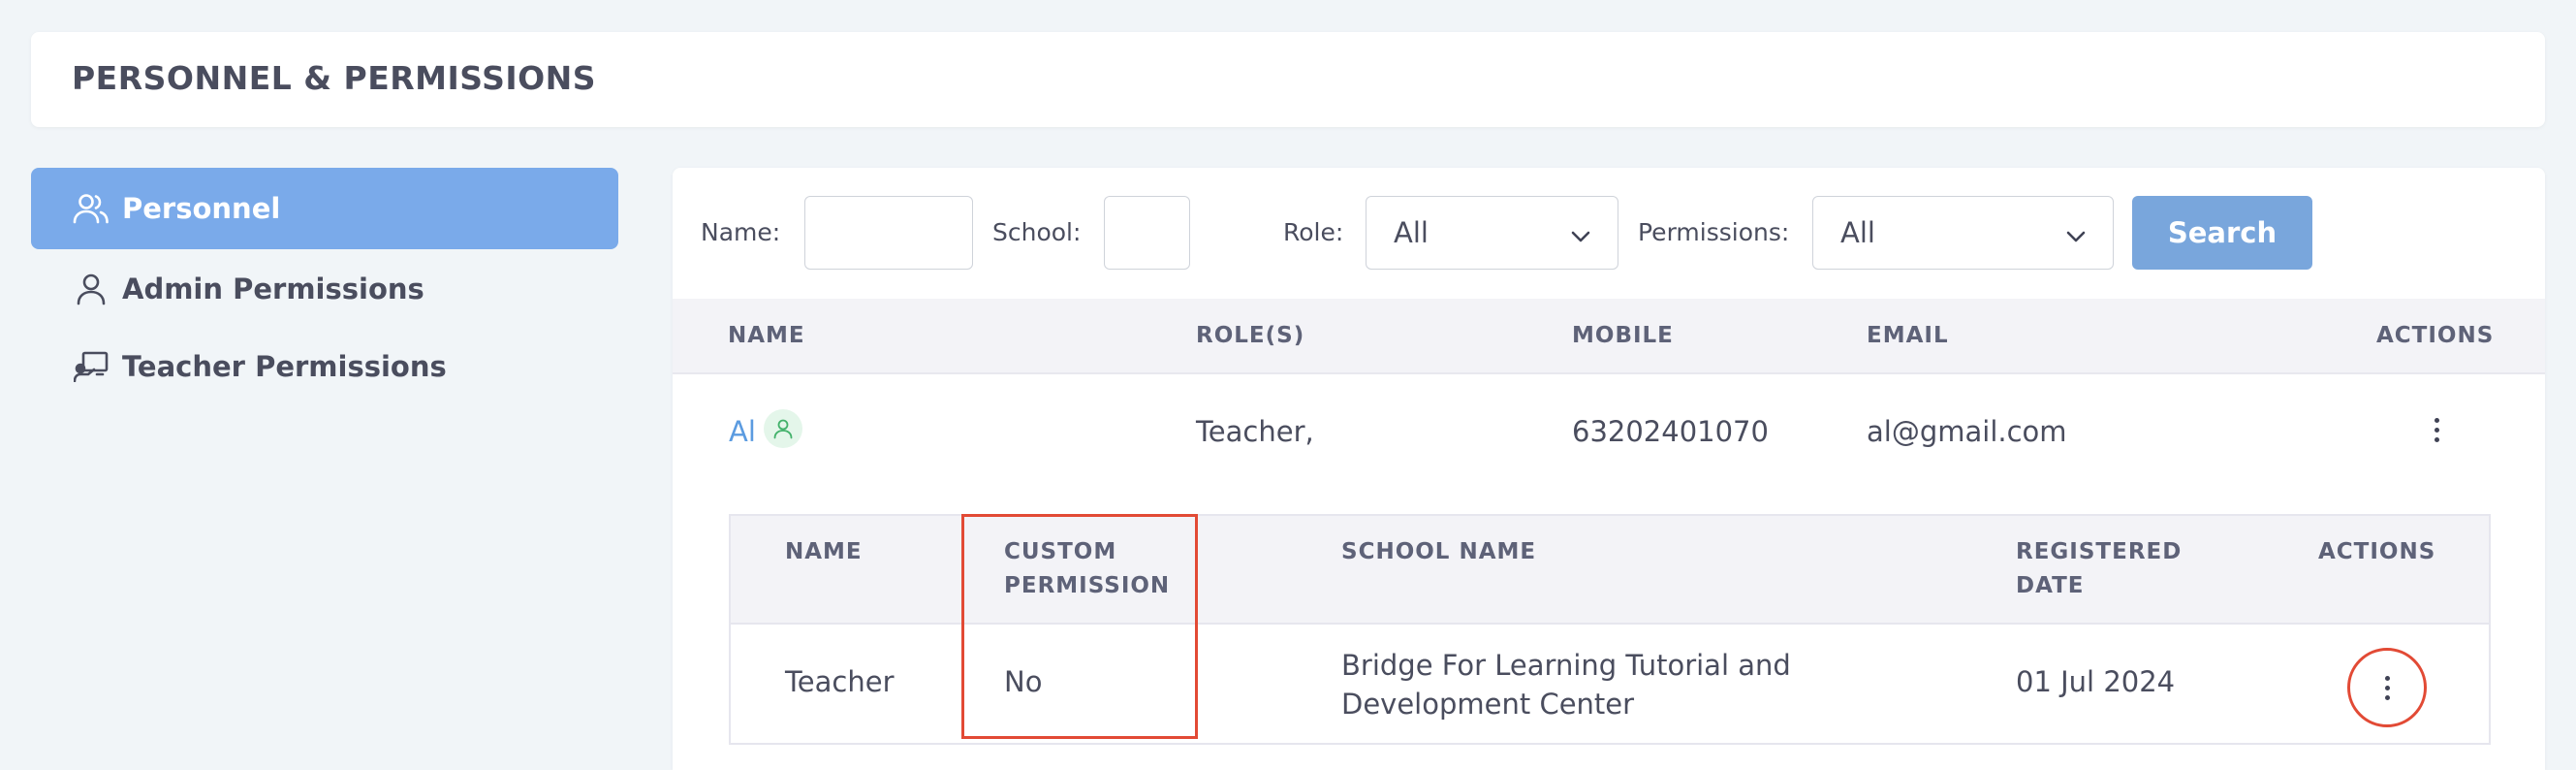  Describe the element at coordinates (1037, 232) in the screenshot. I see `school-filter-label: School:` at that location.